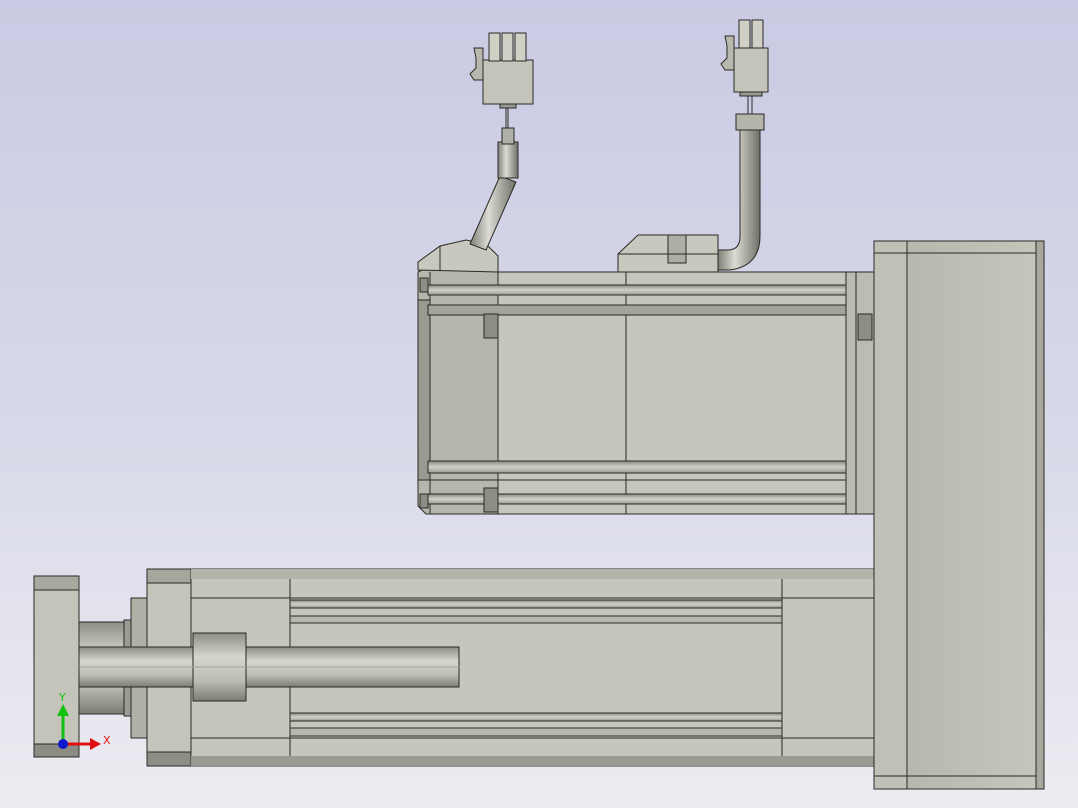  Describe the element at coordinates (95, 744) in the screenshot. I see `triad-x-arrow-icon` at that location.